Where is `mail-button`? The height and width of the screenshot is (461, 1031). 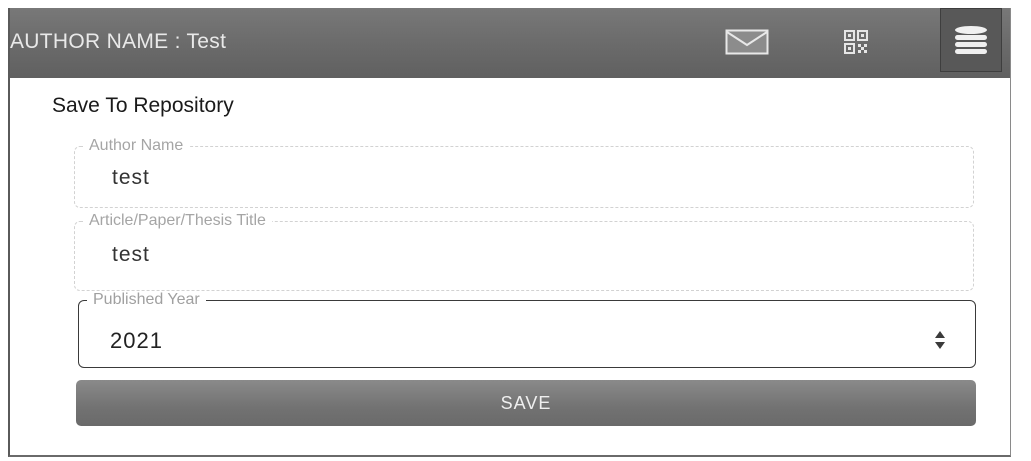
mail-button is located at coordinates (747, 42).